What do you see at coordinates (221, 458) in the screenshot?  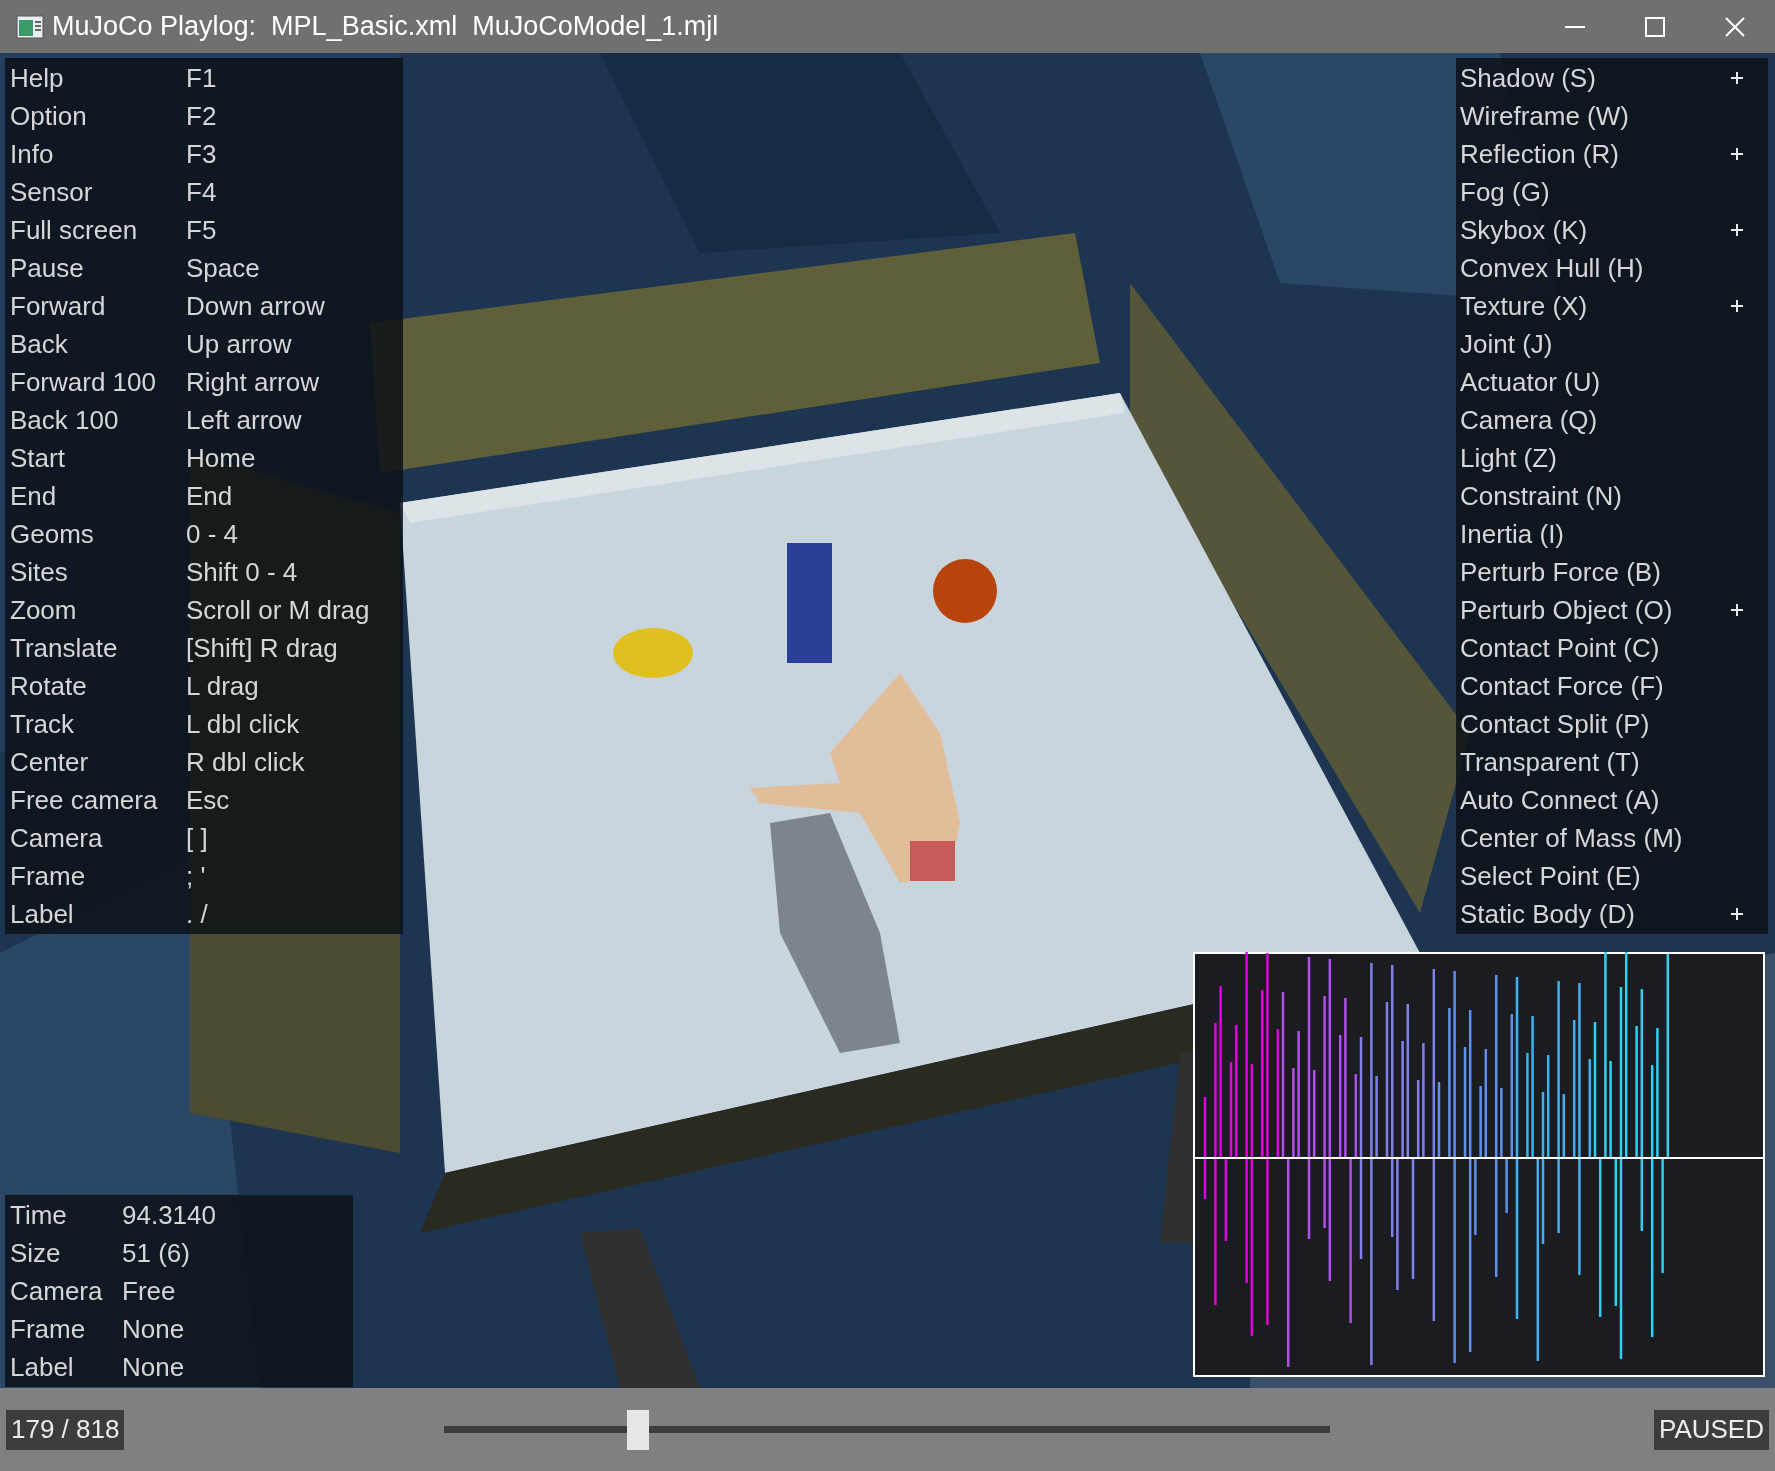 I see `shortcut-key: Home` at bounding box center [221, 458].